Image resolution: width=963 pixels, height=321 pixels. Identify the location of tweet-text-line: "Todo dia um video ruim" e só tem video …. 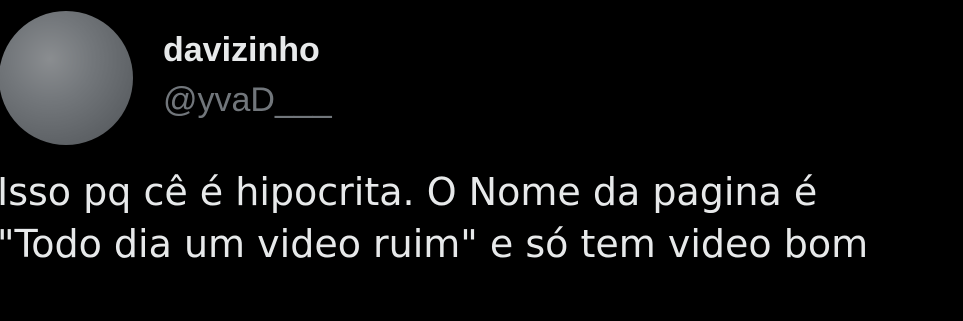
(434, 244).